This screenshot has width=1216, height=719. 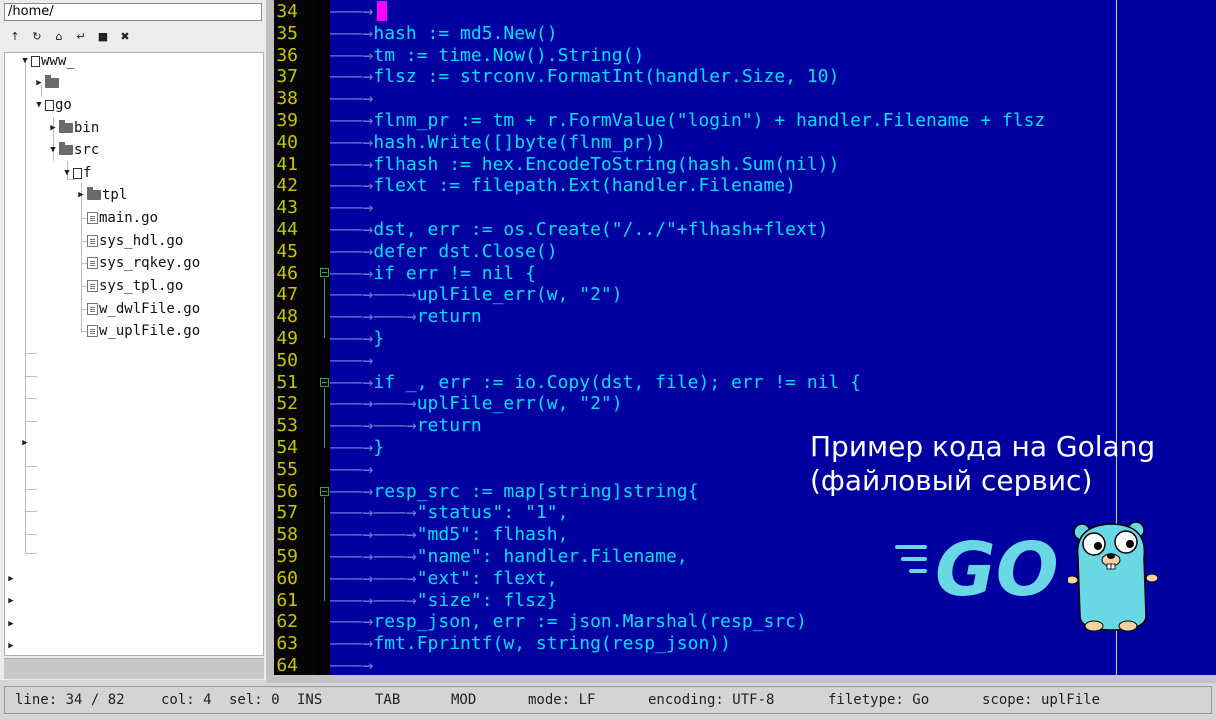 I want to click on code-line: ———→}, so click(x=357, y=448).